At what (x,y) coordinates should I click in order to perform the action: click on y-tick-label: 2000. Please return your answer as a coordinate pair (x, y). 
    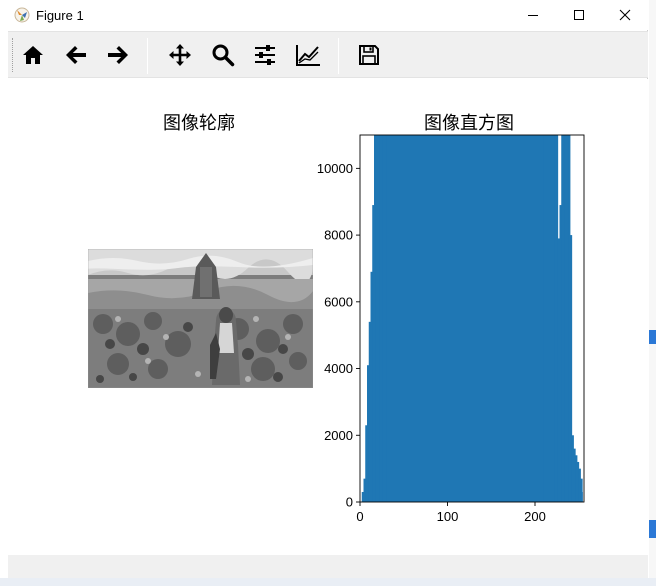
    Looking at the image, I should click on (338, 435).